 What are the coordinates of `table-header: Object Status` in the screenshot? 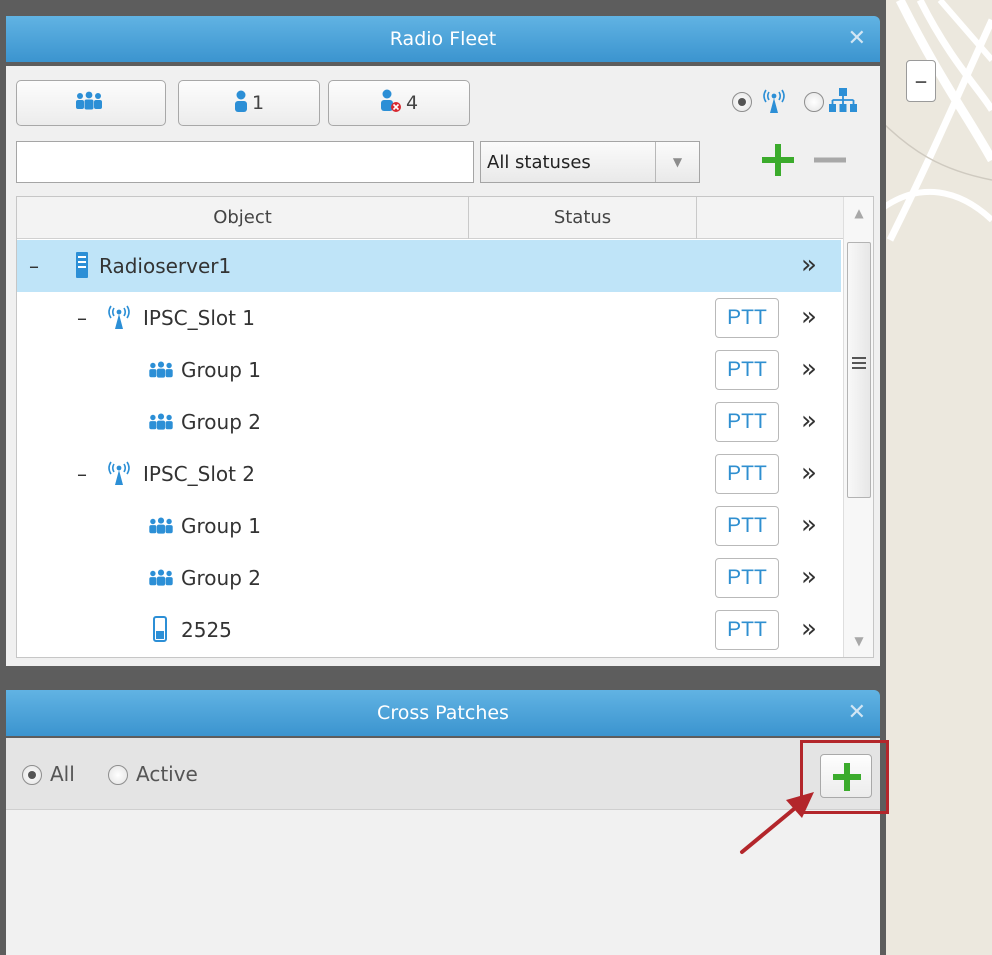 It's located at (430, 218).